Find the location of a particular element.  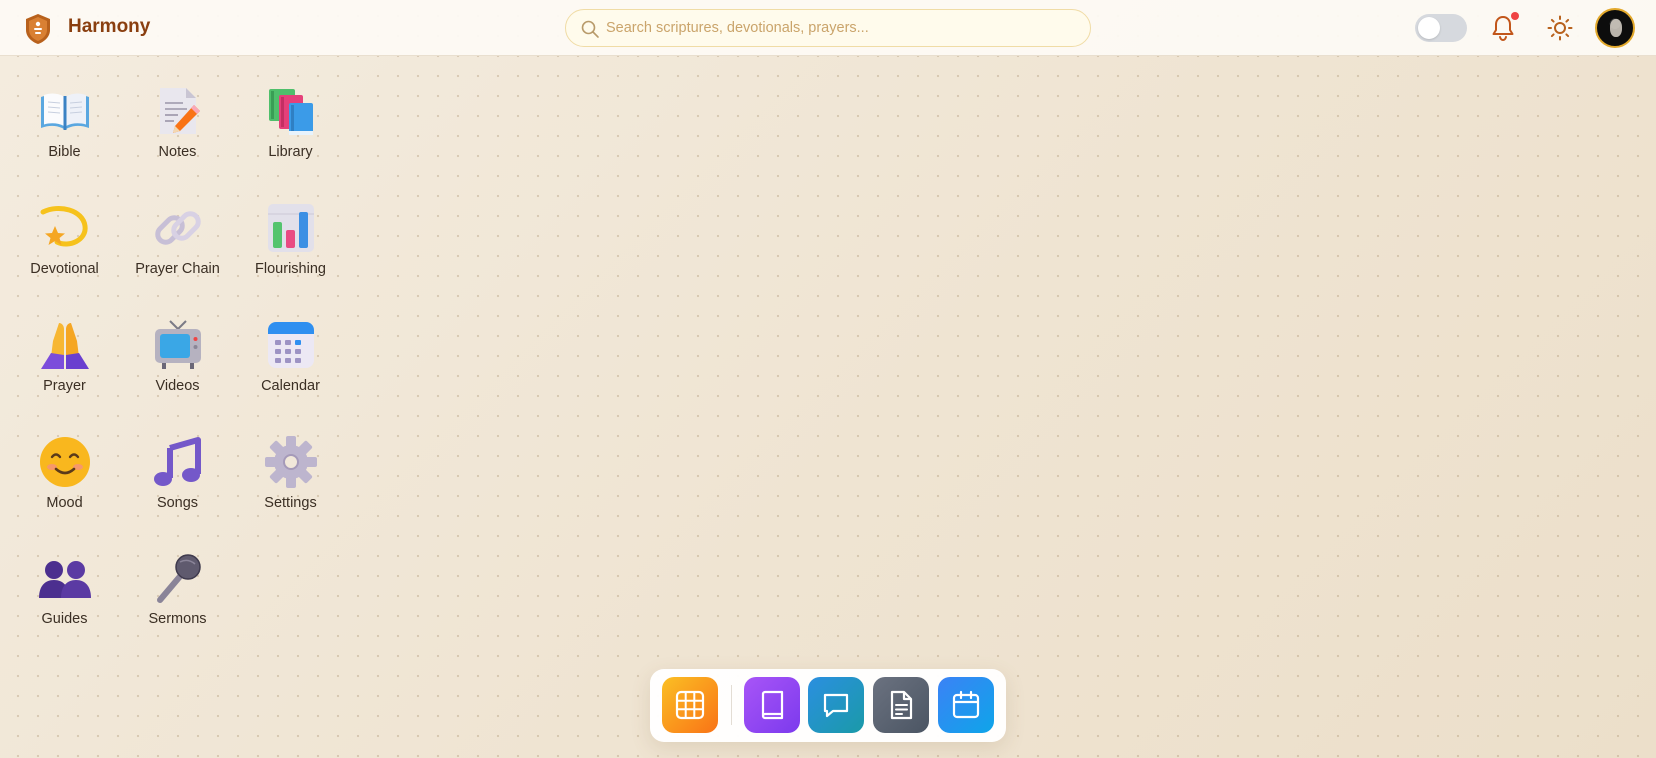

app-calendar: Calendar is located at coordinates (290, 352).